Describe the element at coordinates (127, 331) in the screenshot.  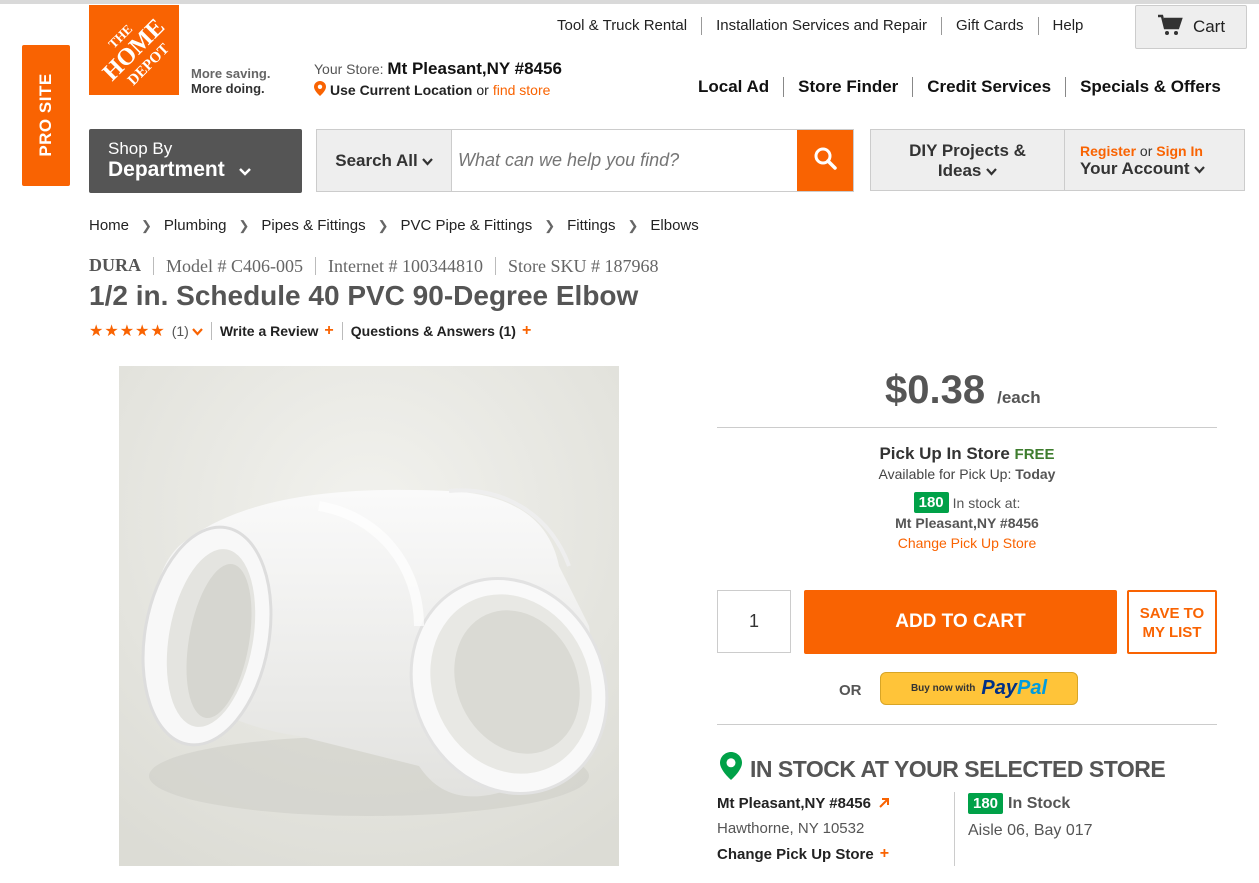
I see `rating-stars: ★★★★★` at that location.